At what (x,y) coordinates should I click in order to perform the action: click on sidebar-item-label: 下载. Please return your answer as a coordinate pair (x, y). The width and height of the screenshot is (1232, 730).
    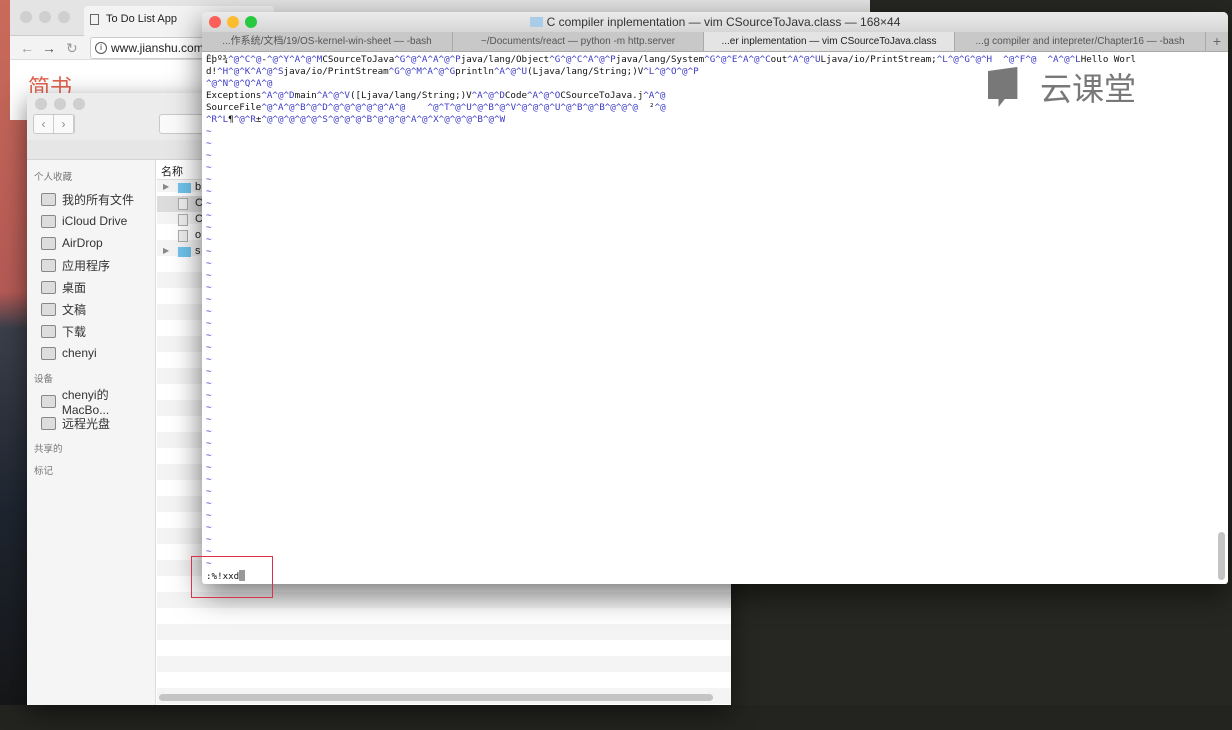
    Looking at the image, I should click on (74, 331).